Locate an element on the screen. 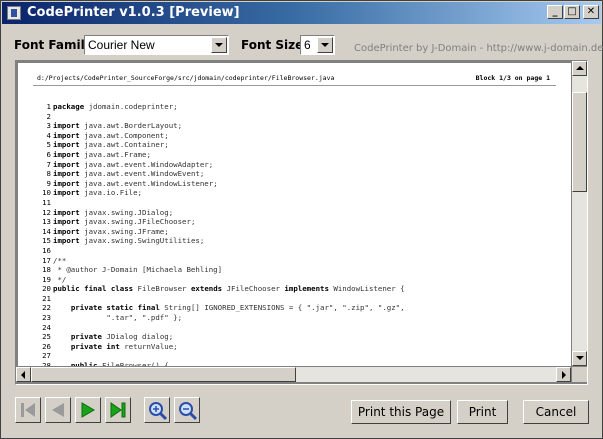  zoom-out-icon is located at coordinates (188, 411).